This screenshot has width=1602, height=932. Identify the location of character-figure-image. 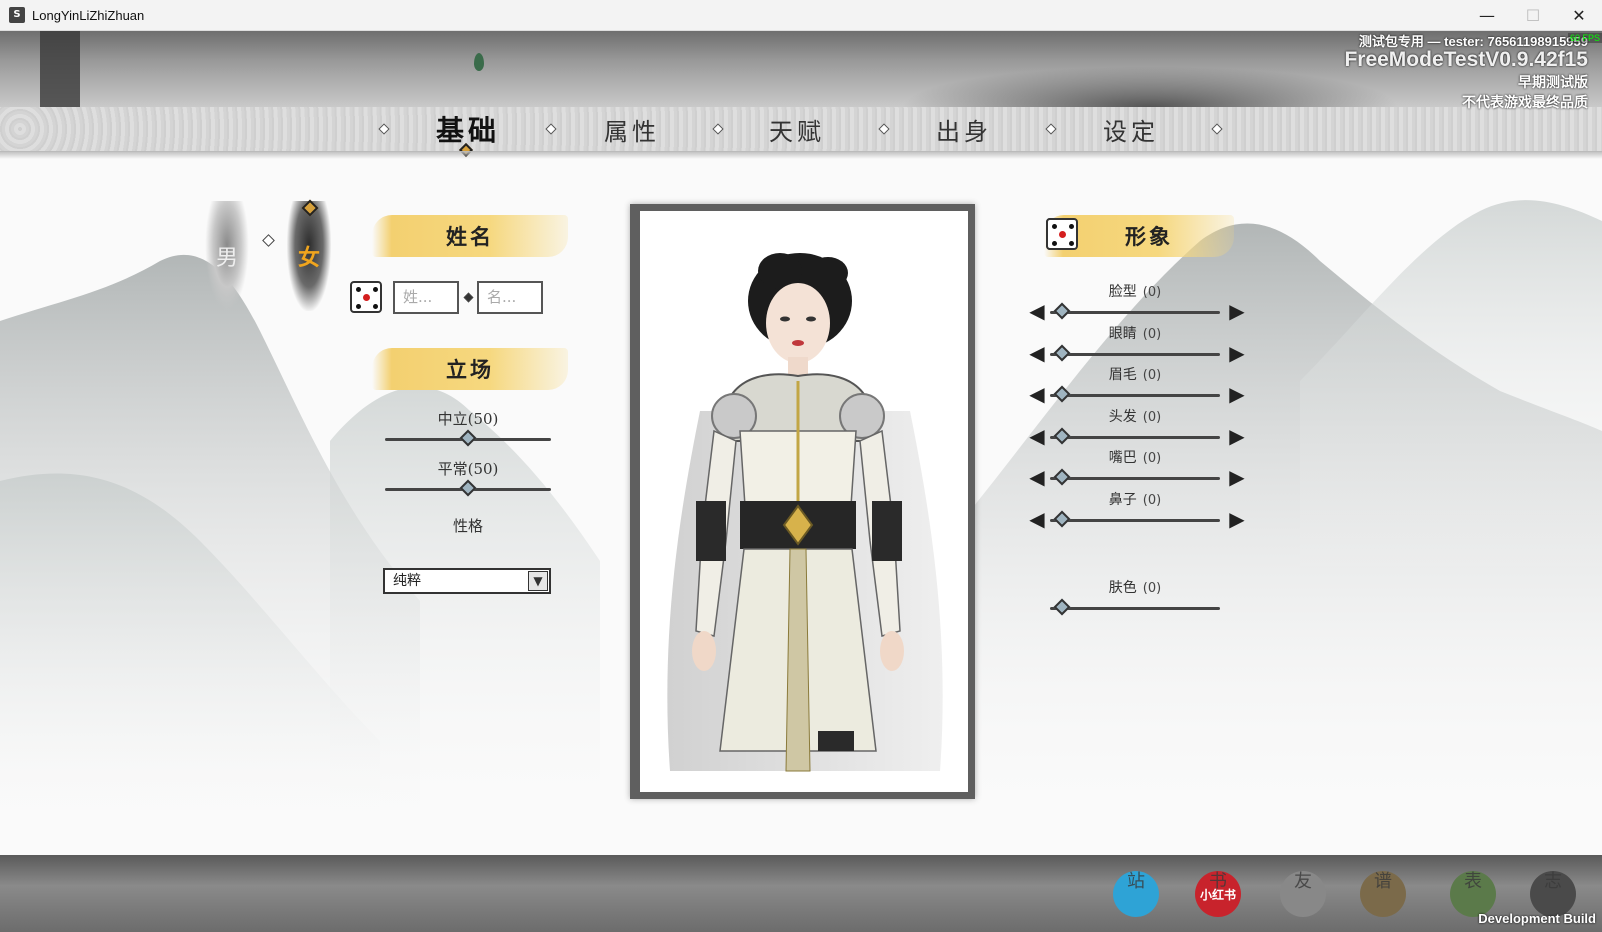
(805, 512).